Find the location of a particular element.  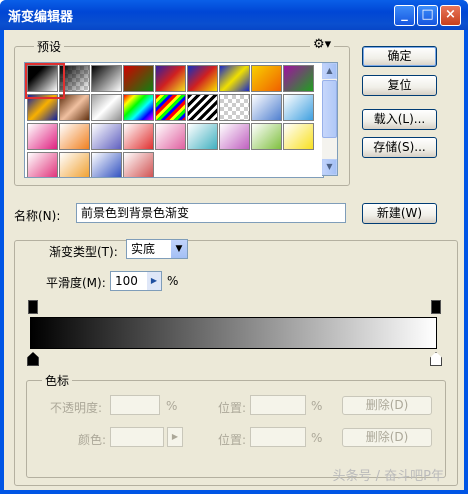

delete-color-button: 删除(D) is located at coordinates (387, 437).